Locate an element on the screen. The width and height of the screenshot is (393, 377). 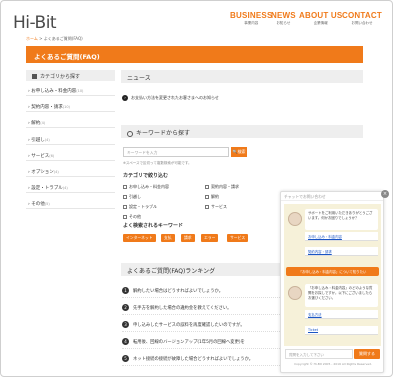
keyword-tag: 請求 is located at coordinates (188, 238).